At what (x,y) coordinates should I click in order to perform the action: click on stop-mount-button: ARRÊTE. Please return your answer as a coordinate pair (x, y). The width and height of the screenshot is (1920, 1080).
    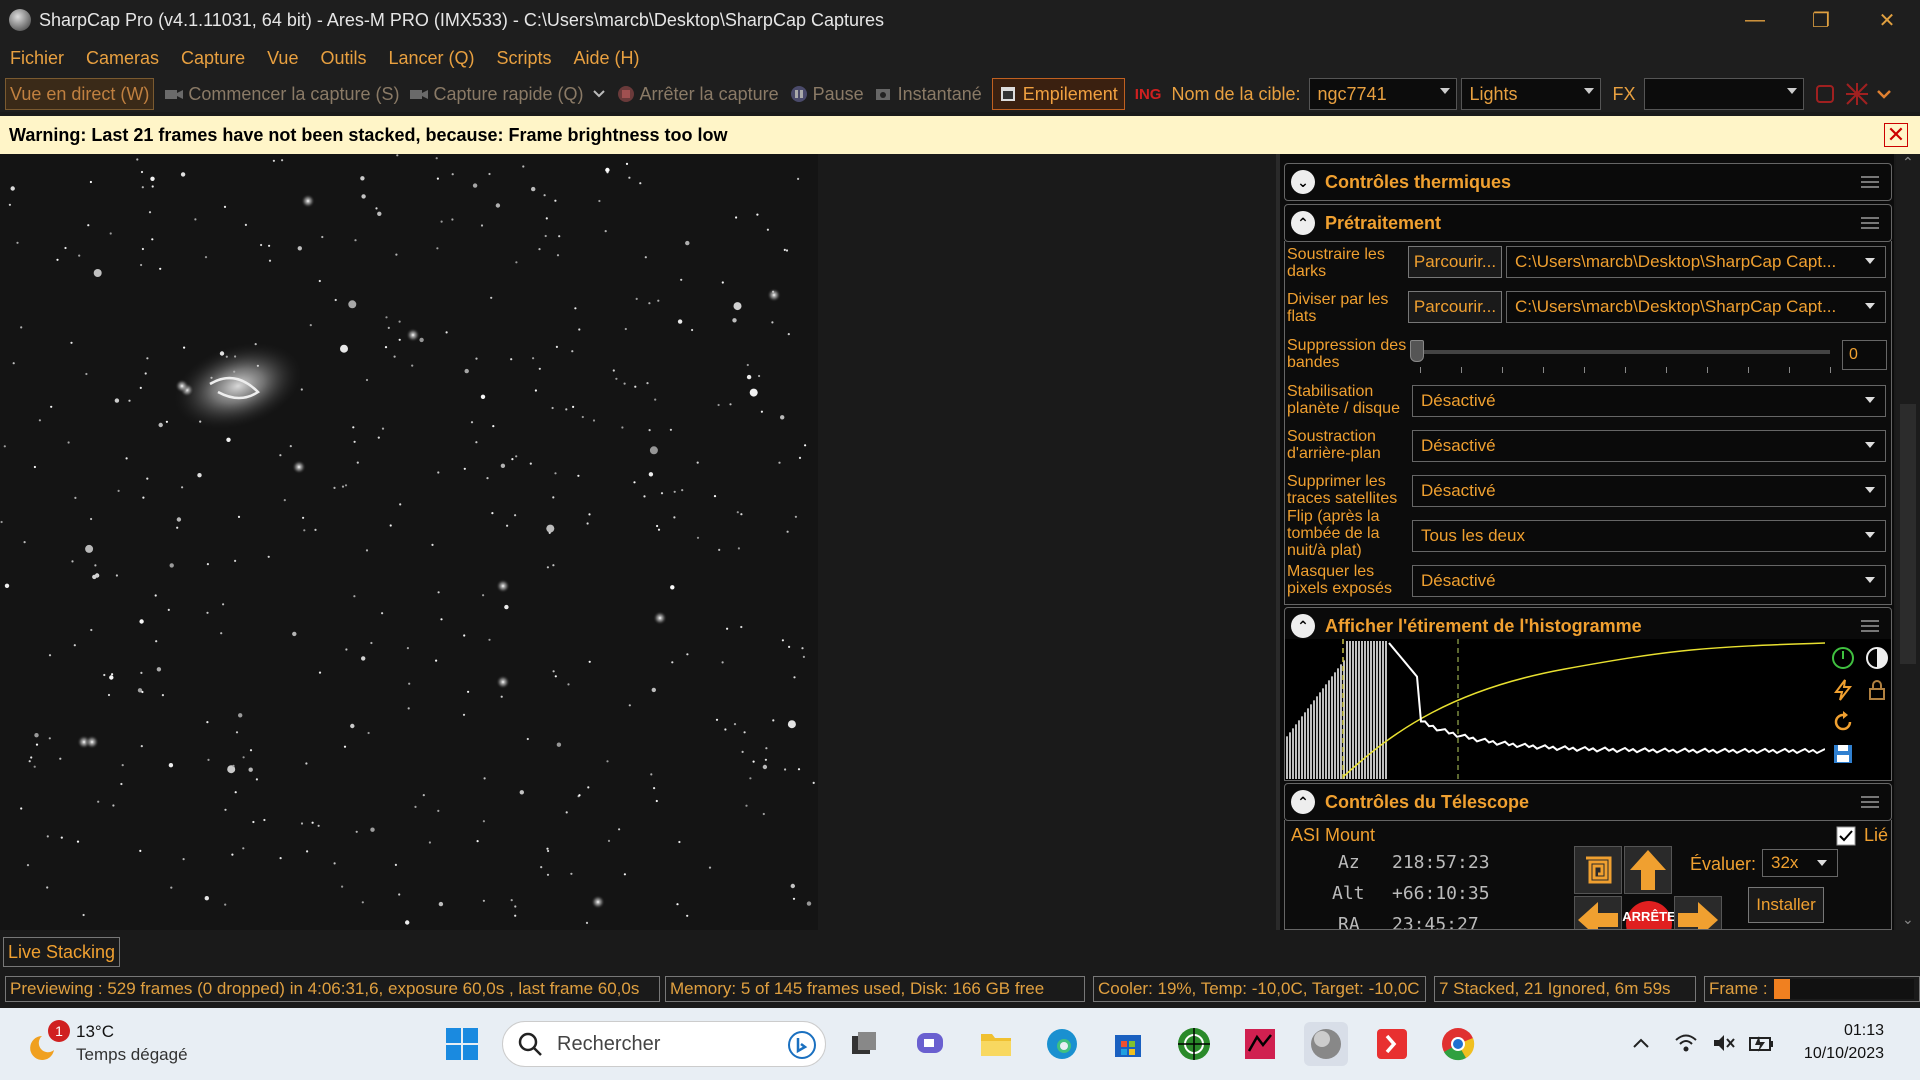
    Looking at the image, I should click on (1649, 915).